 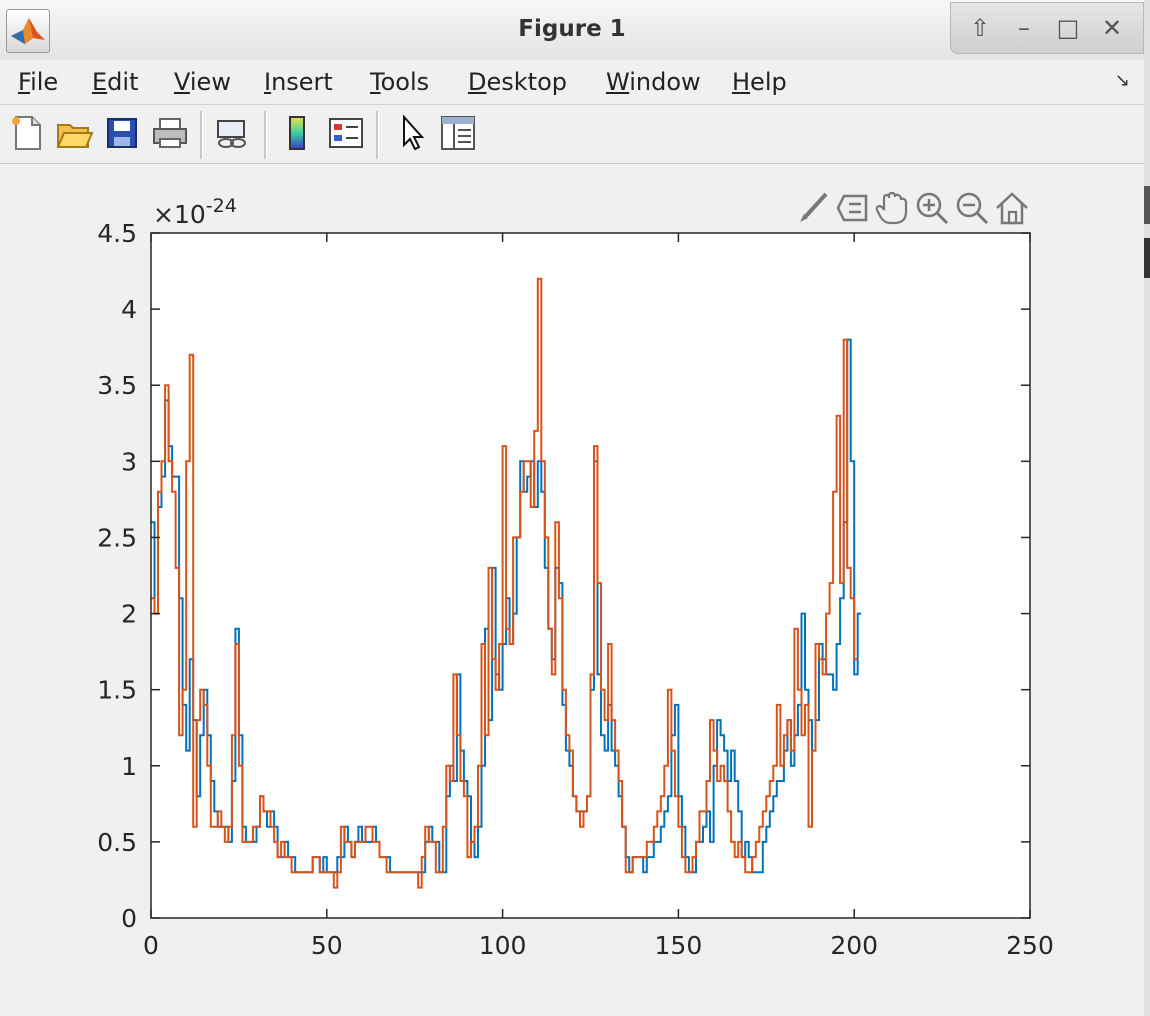 I want to click on print-icon, so click(x=170, y=133).